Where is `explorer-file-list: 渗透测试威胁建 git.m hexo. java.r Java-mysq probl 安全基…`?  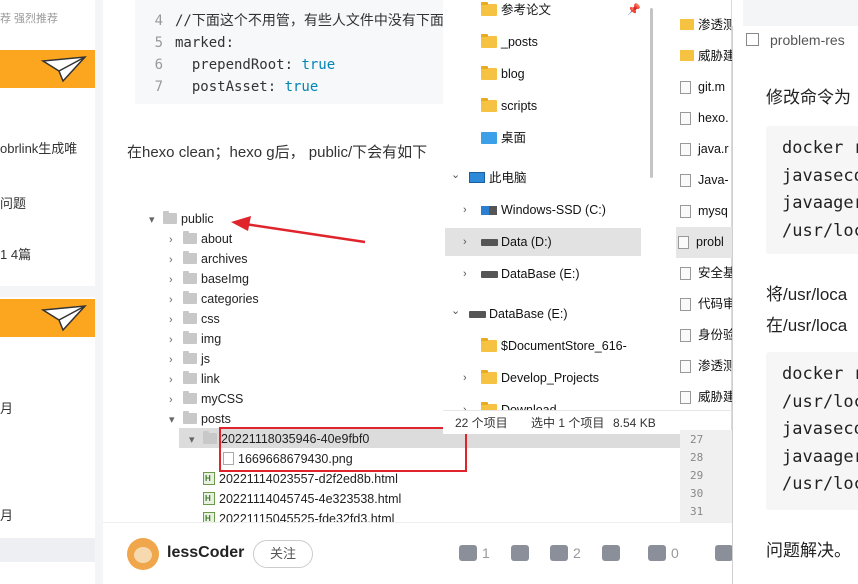
explorer-file-list: 渗透测试威胁建 git.m hexo. java.r Java-mysq probl 安全基… is located at coordinates (704, 205).